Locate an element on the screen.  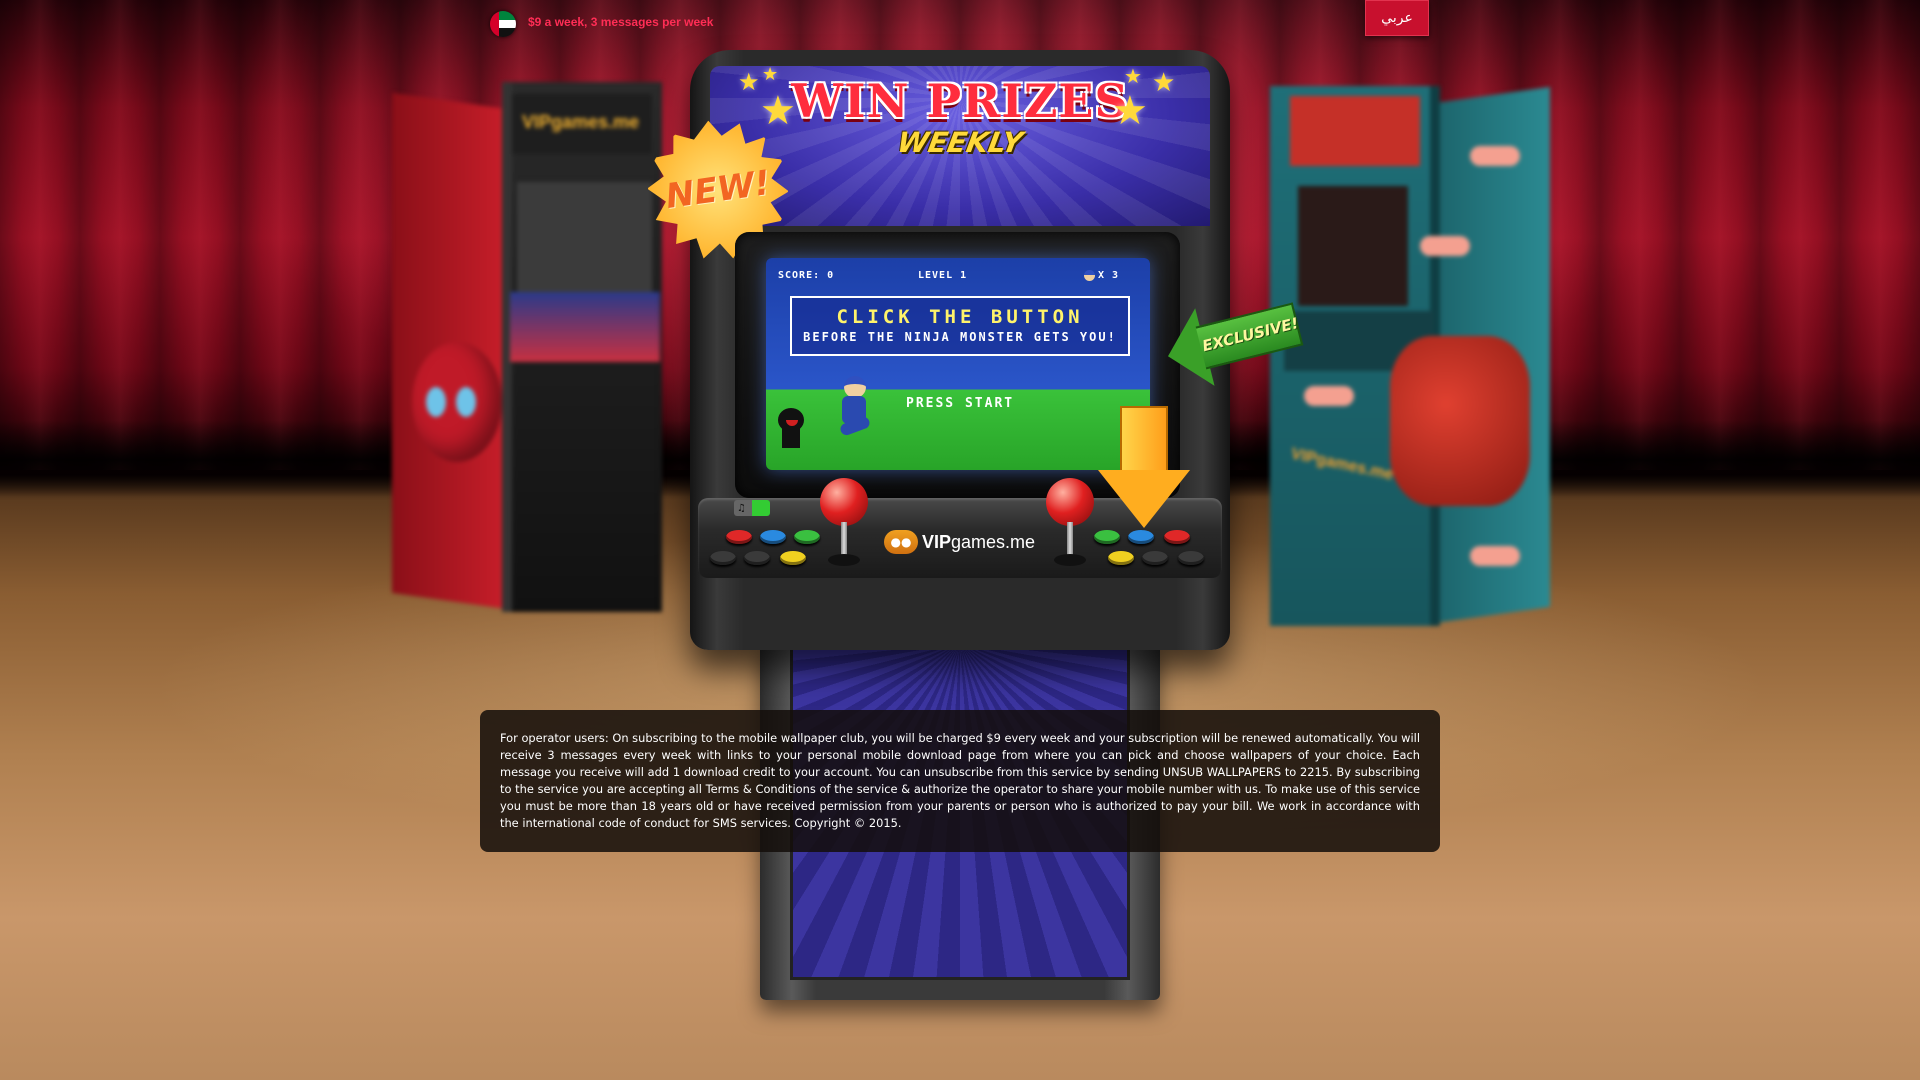
vipgames-logo: ●● VIPgames.me is located at coordinates (959, 542).